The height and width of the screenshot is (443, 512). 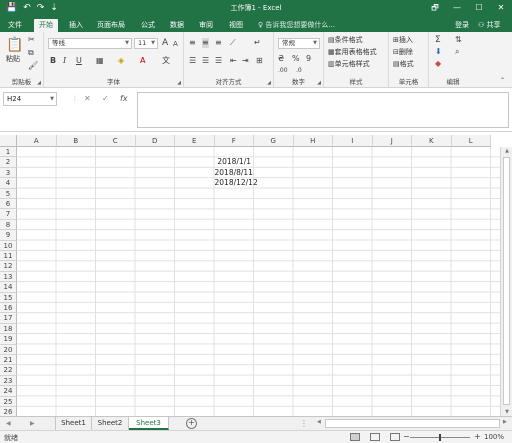 I want to click on tab-data: 数据, so click(x=177, y=25).